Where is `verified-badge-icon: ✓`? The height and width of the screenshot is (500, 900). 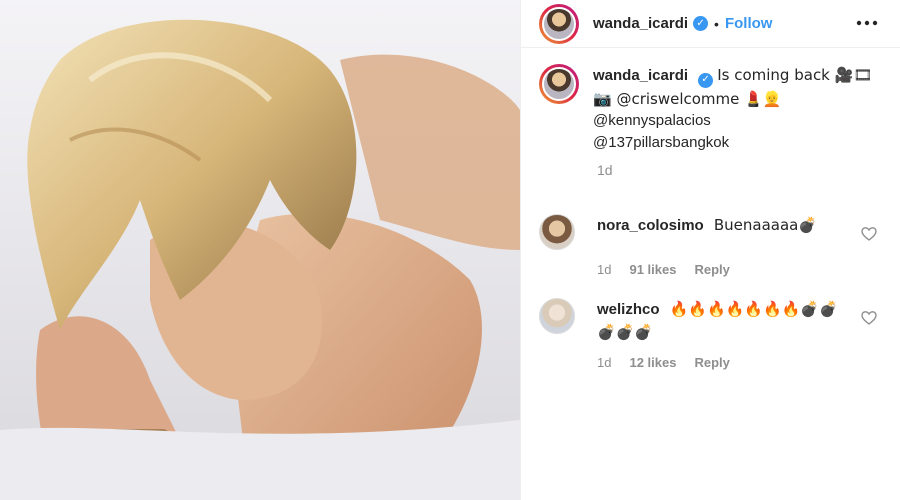
verified-badge-icon: ✓ is located at coordinates (701, 23).